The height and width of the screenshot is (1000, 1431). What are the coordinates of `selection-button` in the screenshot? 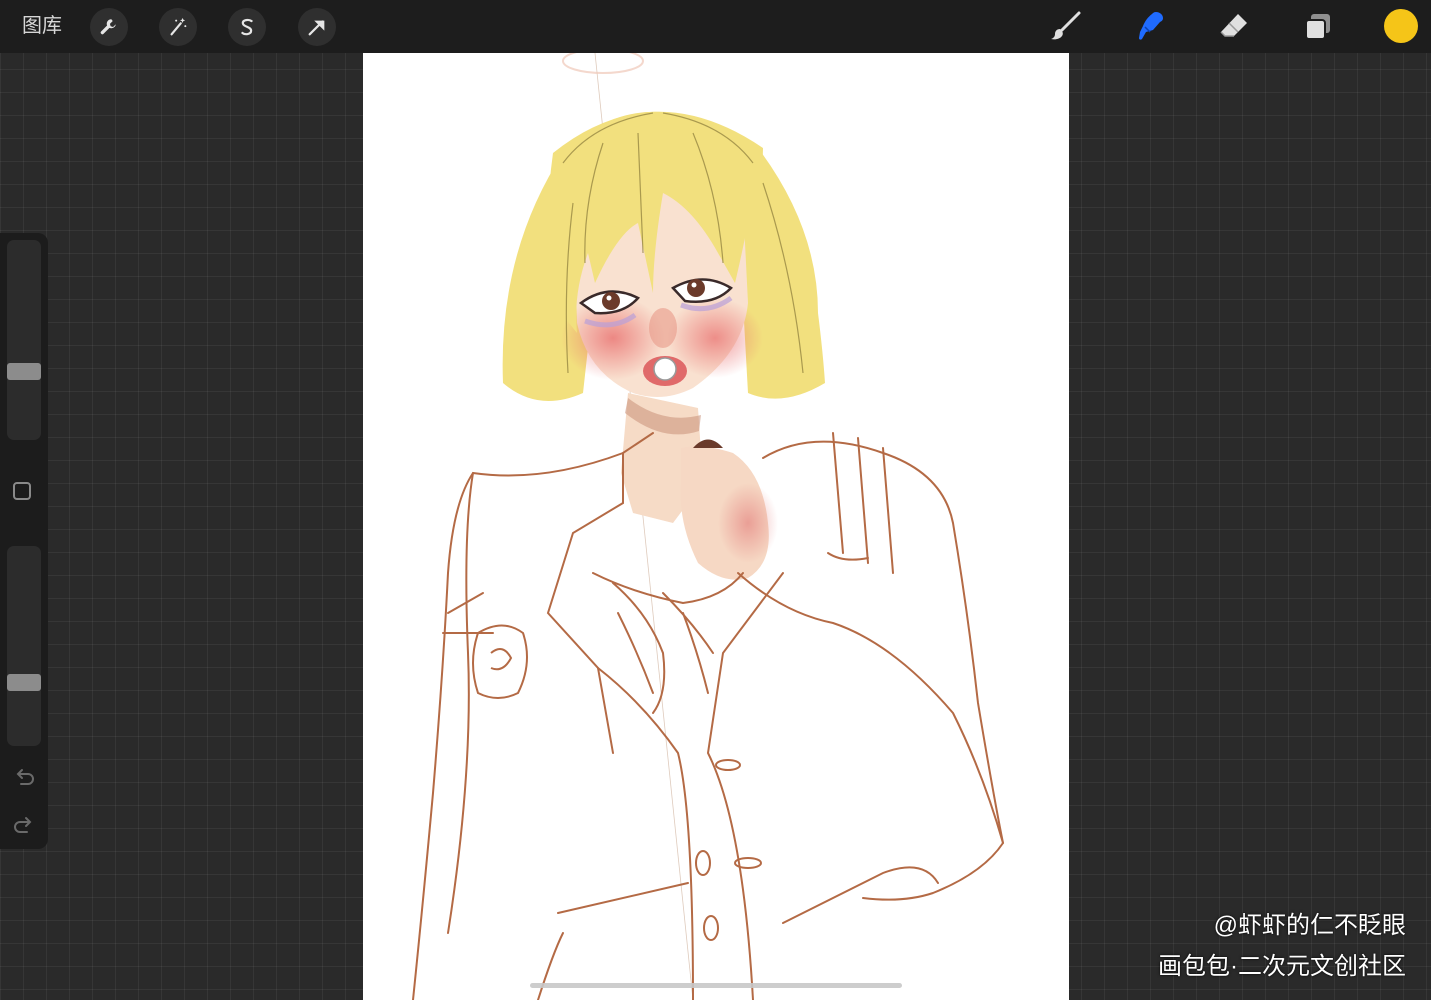 It's located at (247, 27).